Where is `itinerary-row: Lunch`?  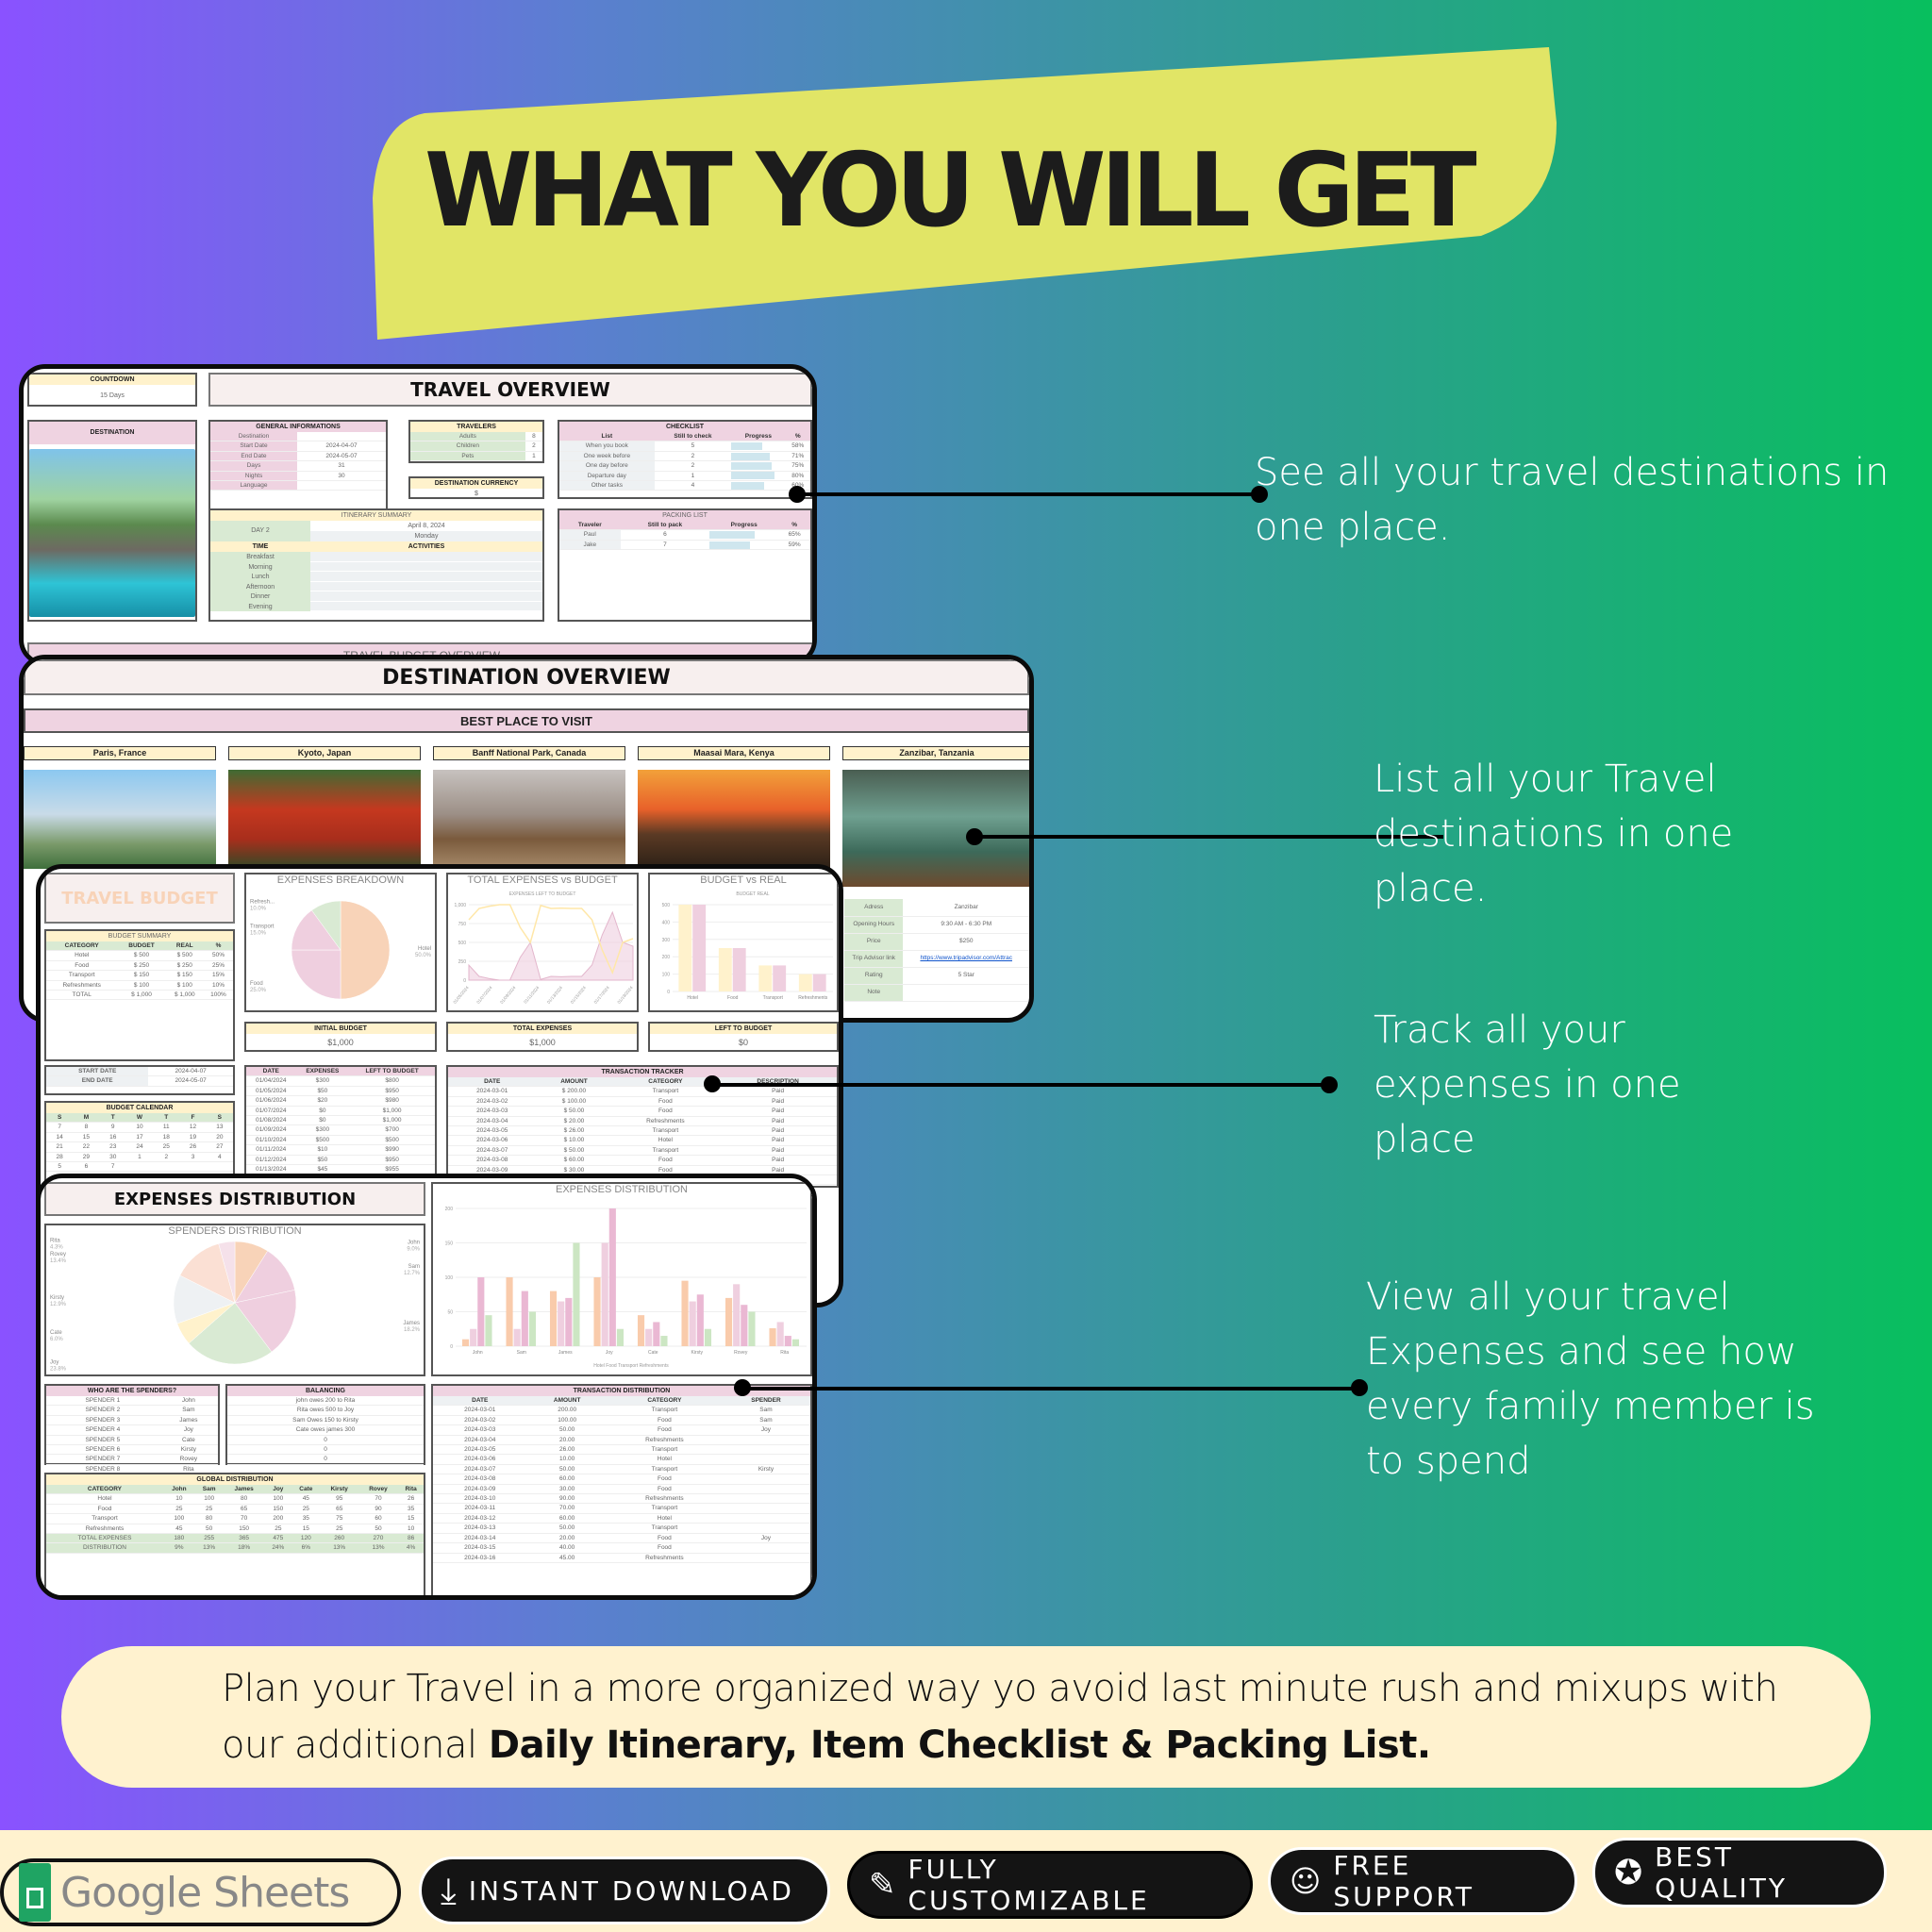 itinerary-row: Lunch is located at coordinates (376, 577).